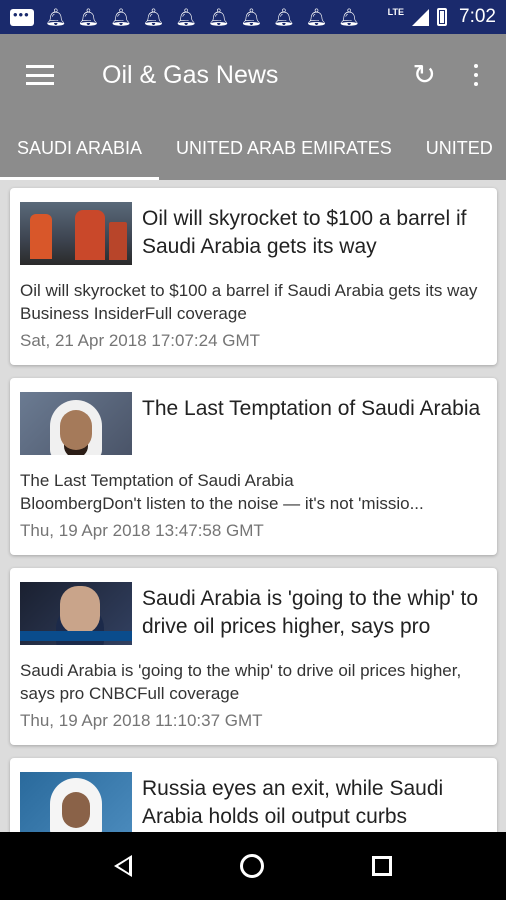  I want to click on app-title: Oil & Gas News, so click(190, 74).